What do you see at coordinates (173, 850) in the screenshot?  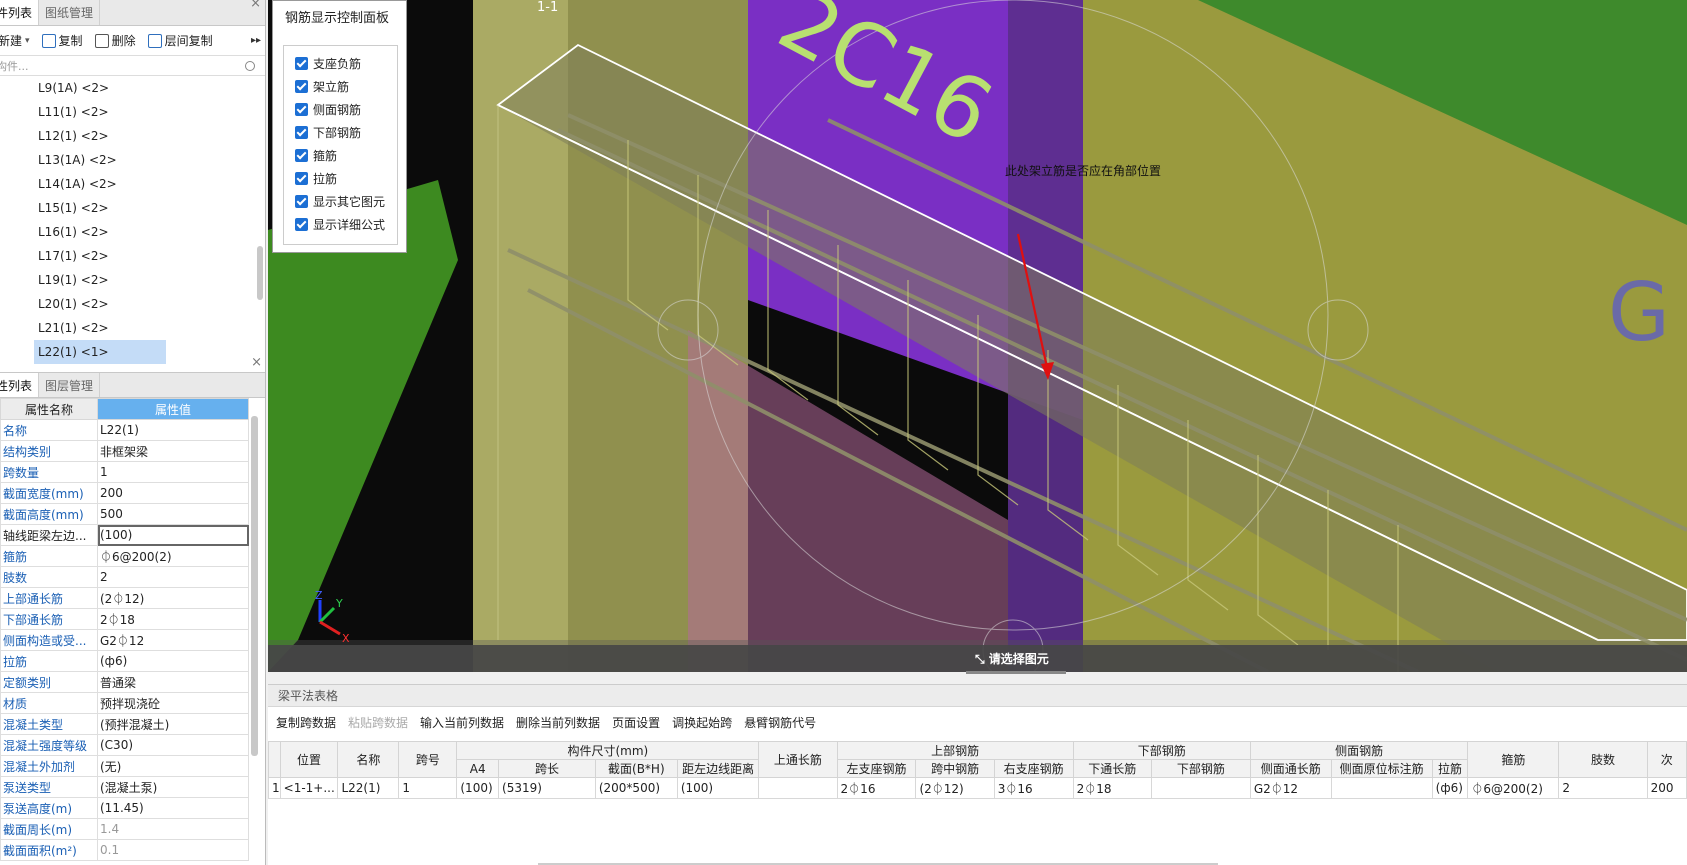 I see `property-value: 0.1` at bounding box center [173, 850].